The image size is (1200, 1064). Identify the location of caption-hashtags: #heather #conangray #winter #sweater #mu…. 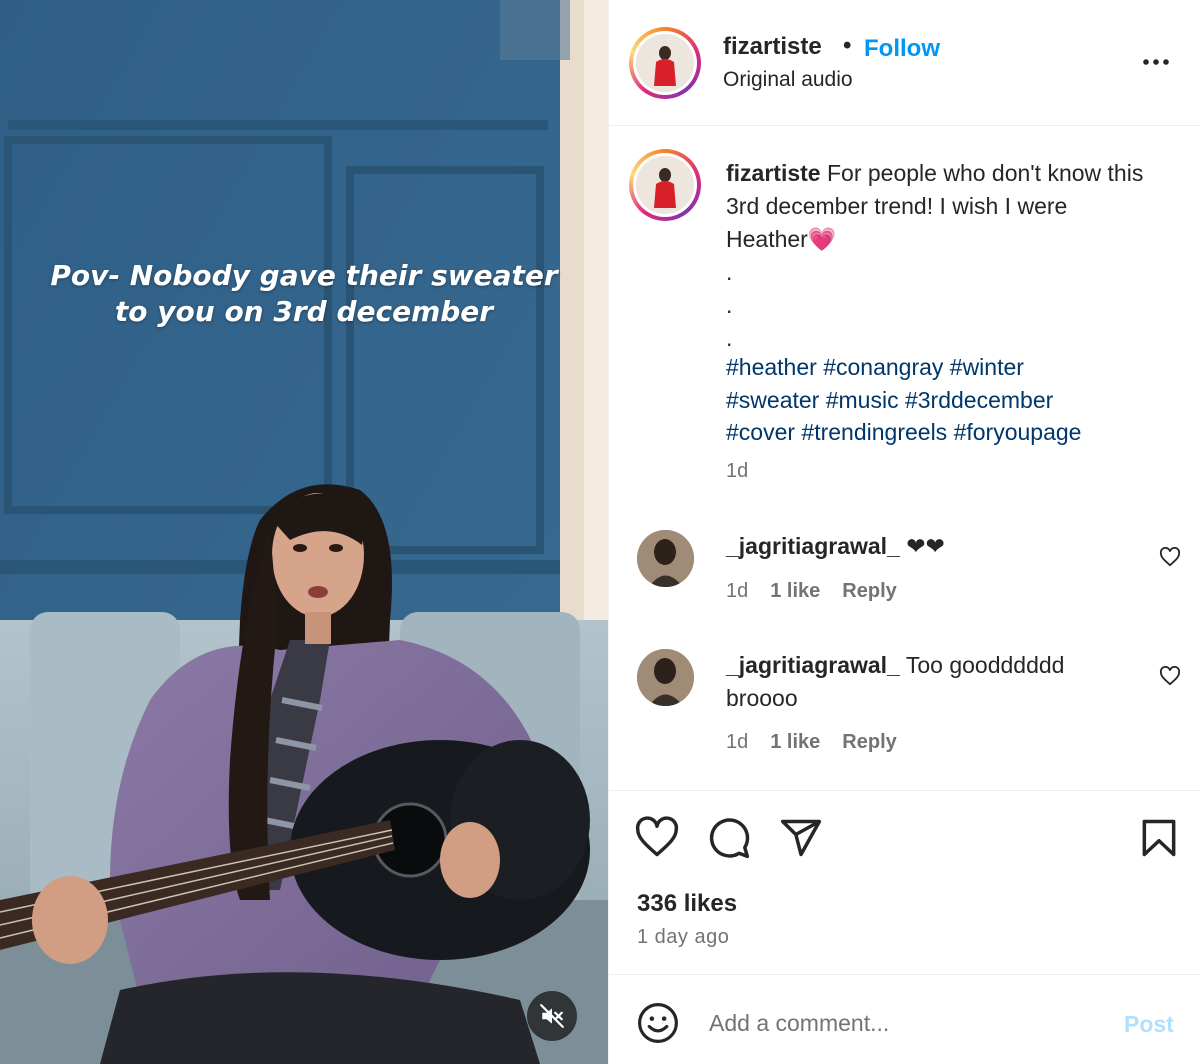
(946, 400).